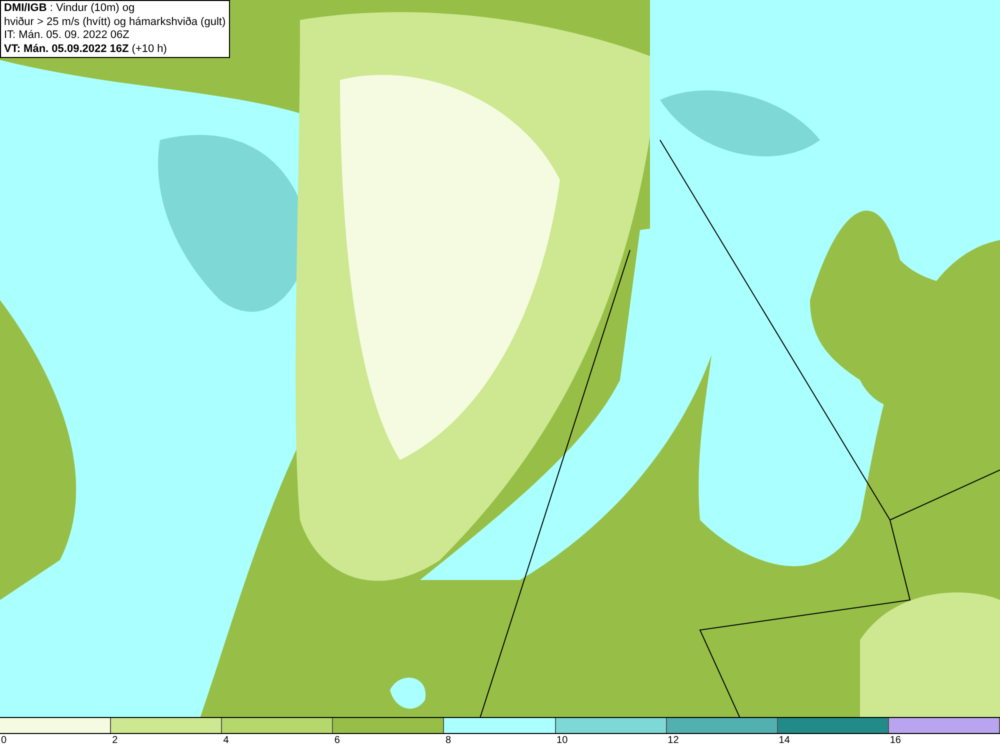 This screenshot has width=1000, height=747. What do you see at coordinates (3, 740) in the screenshot?
I see `legend-tick-label: 0` at bounding box center [3, 740].